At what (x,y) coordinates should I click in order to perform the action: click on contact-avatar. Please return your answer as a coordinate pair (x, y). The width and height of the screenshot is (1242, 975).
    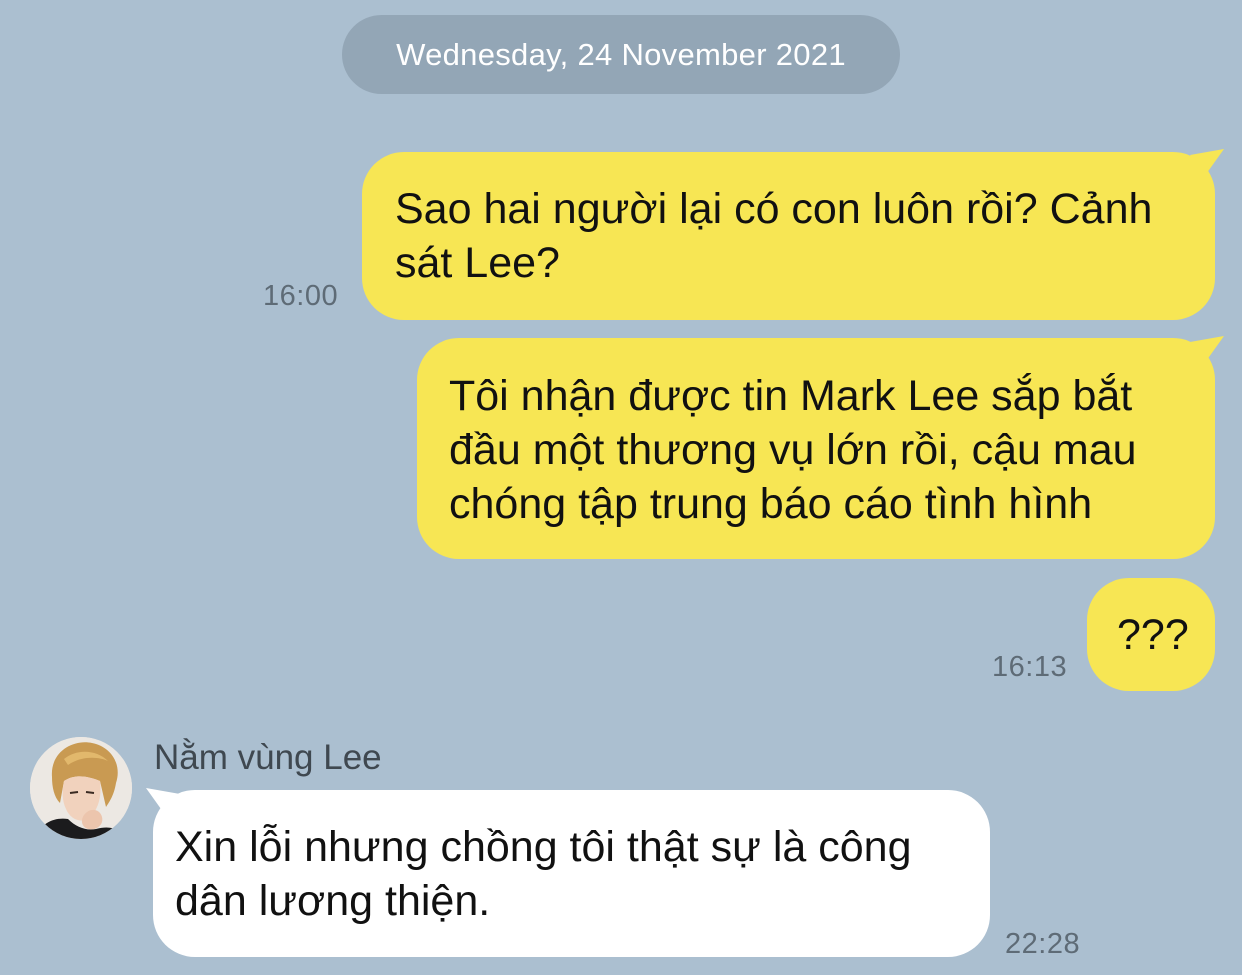
    Looking at the image, I should click on (81, 788).